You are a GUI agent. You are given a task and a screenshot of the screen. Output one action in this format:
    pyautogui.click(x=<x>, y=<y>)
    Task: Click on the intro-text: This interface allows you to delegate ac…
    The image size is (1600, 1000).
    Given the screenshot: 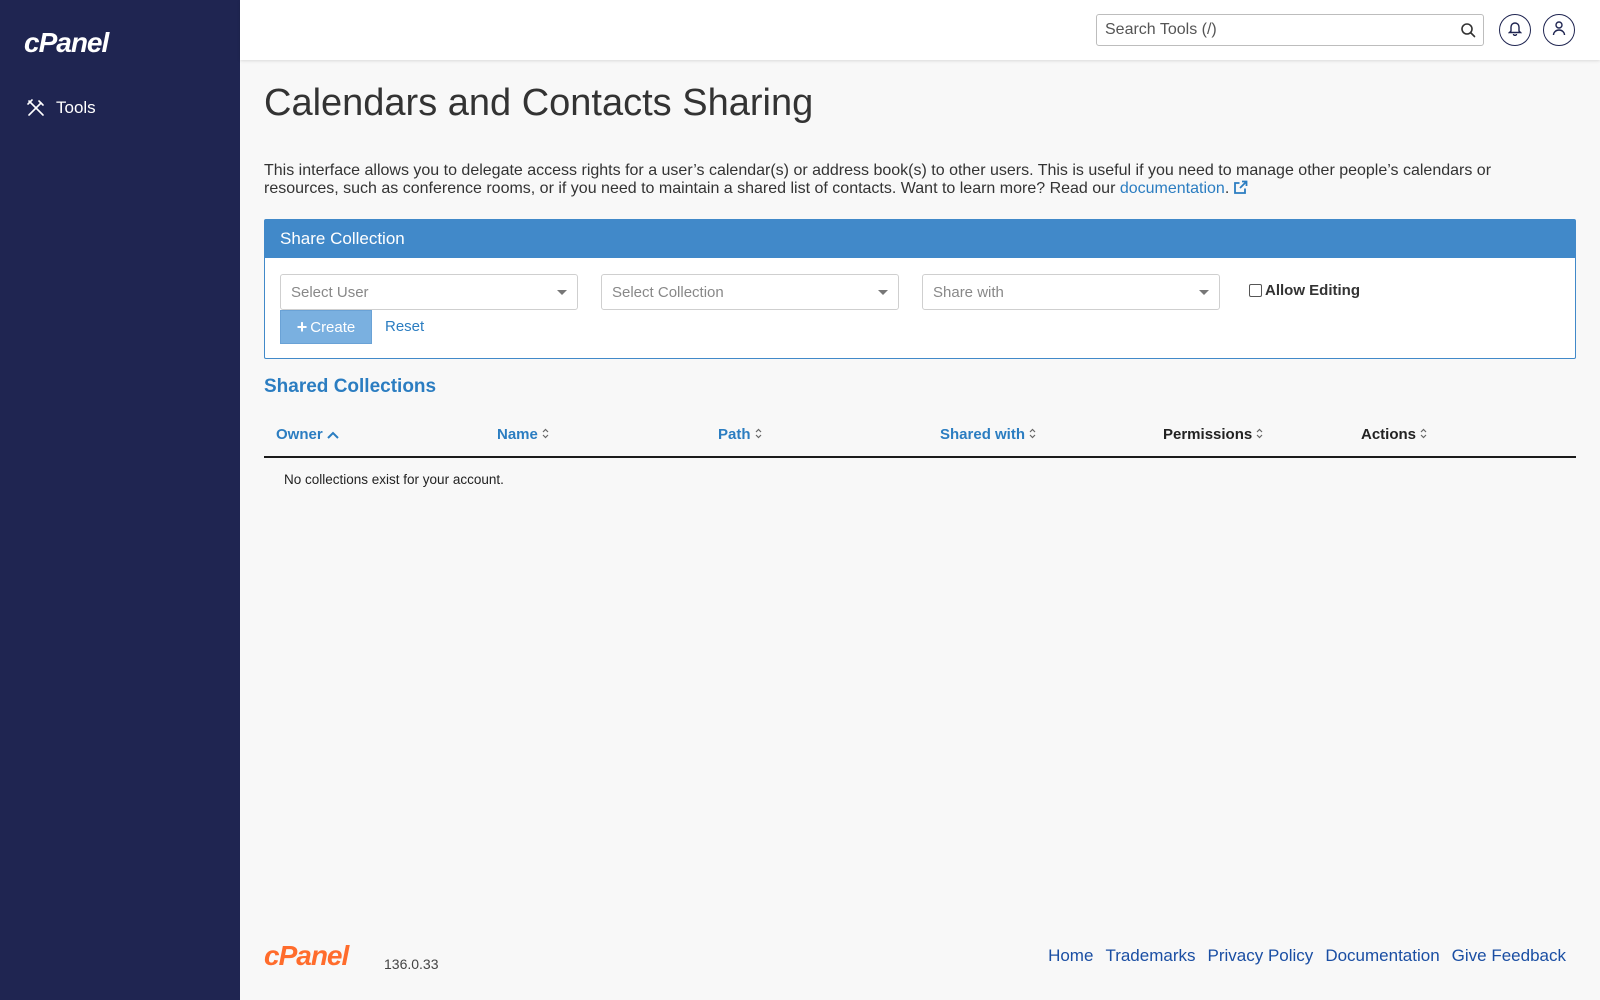 What is the action you would take?
    pyautogui.click(x=914, y=181)
    